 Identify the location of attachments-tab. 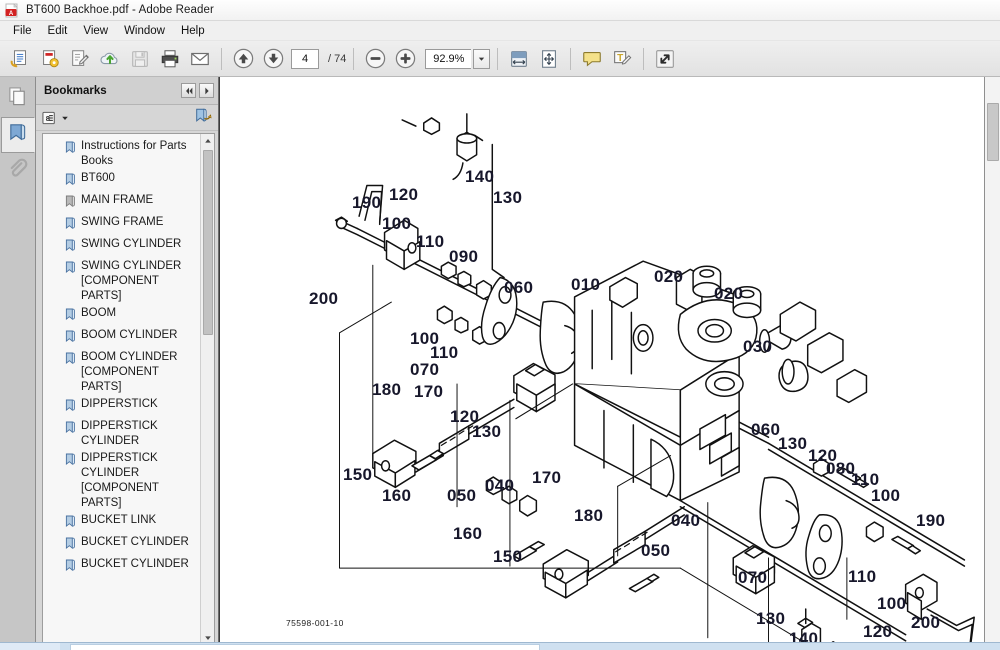
(18, 171).